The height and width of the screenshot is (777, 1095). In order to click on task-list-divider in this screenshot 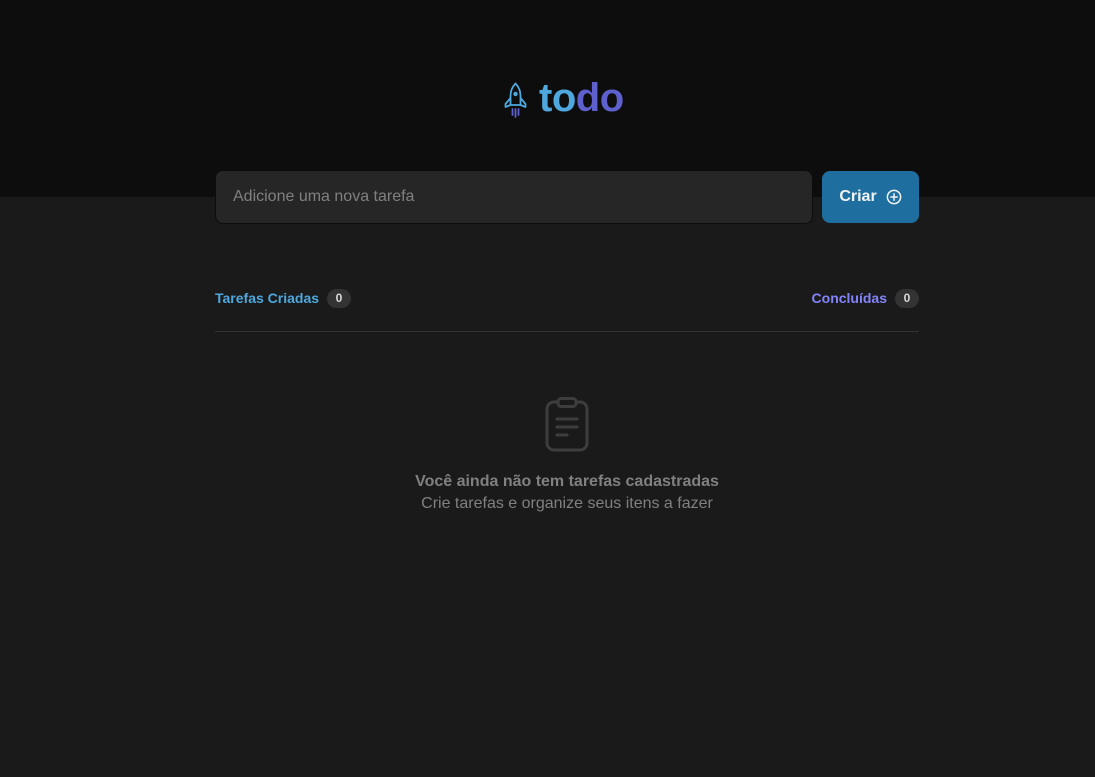, I will do `click(567, 331)`.